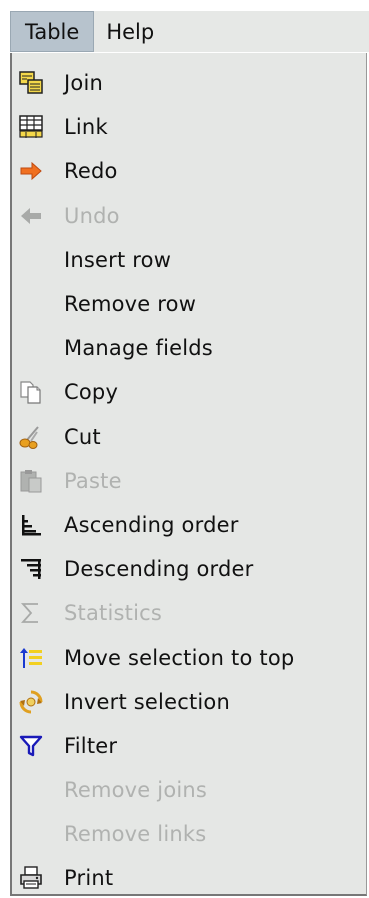  What do you see at coordinates (31, 569) in the screenshot?
I see `descending-order-icon` at bounding box center [31, 569].